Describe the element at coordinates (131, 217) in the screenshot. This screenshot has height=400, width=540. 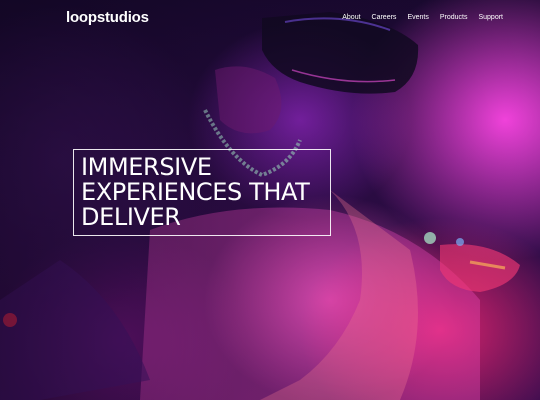
I see `headline-line-3: DELIVER` at that location.